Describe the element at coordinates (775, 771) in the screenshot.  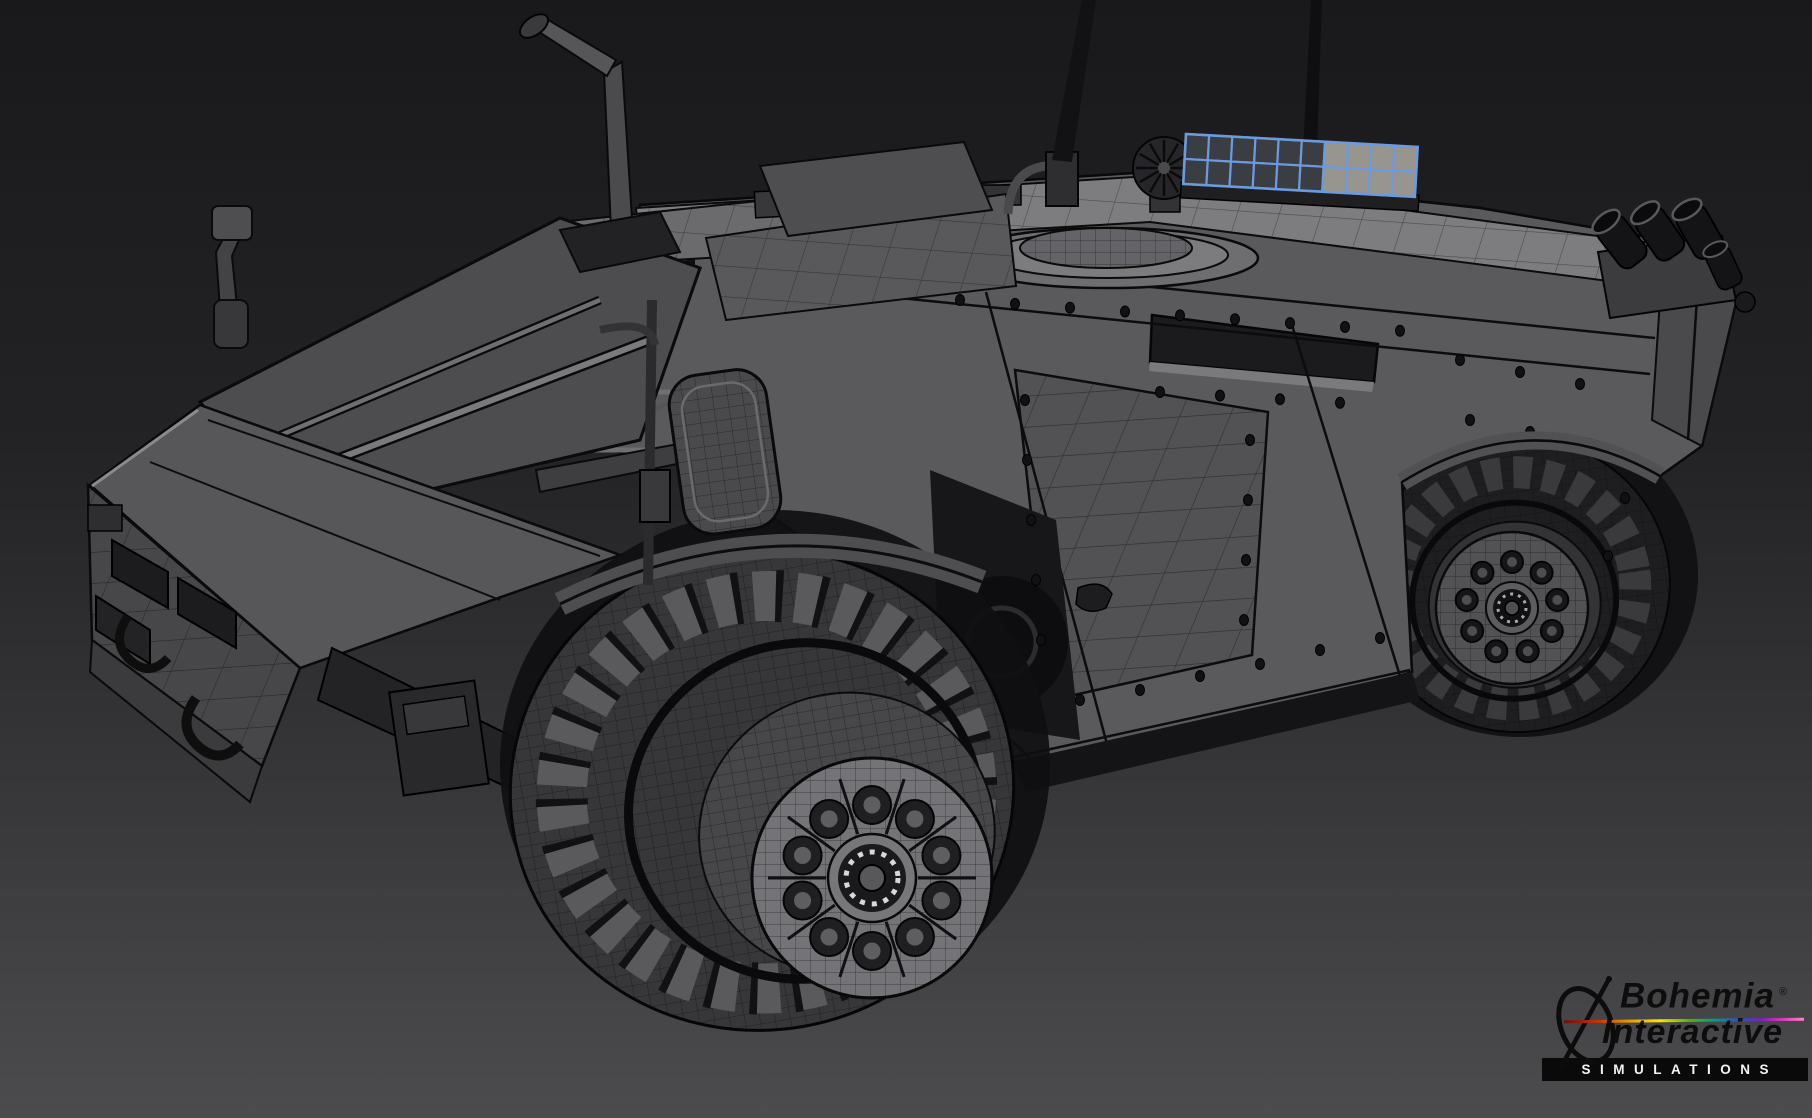
I see `front-wheel` at that location.